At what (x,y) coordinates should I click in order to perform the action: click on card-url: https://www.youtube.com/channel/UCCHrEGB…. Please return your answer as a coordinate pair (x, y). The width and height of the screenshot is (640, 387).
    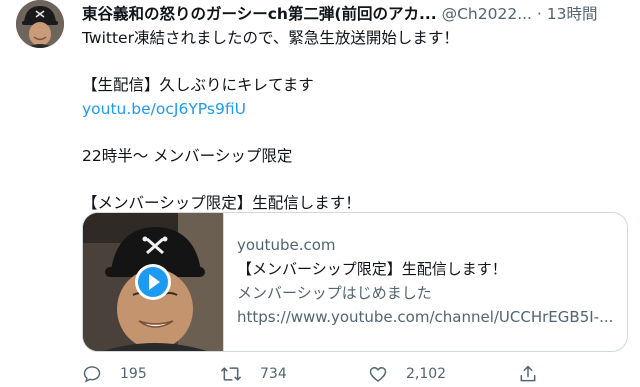
    Looking at the image, I should click on (425, 317).